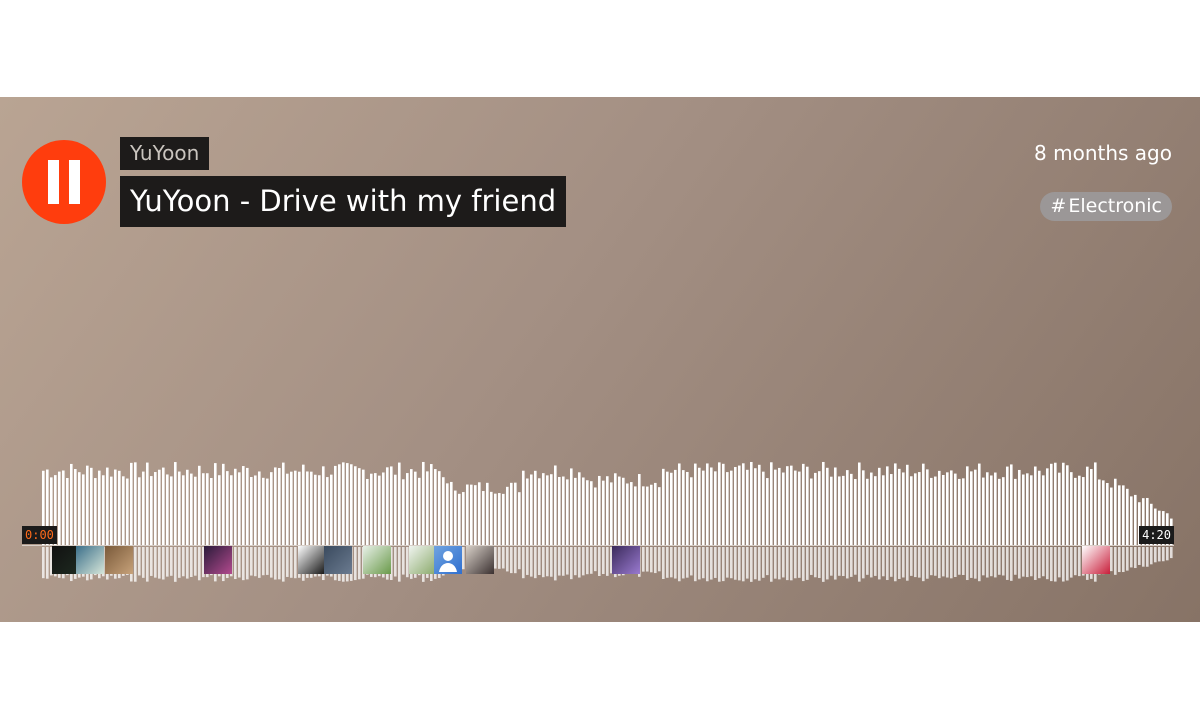  Describe the element at coordinates (165, 153) in the screenshot. I see `artist-name: YuYoon` at that location.